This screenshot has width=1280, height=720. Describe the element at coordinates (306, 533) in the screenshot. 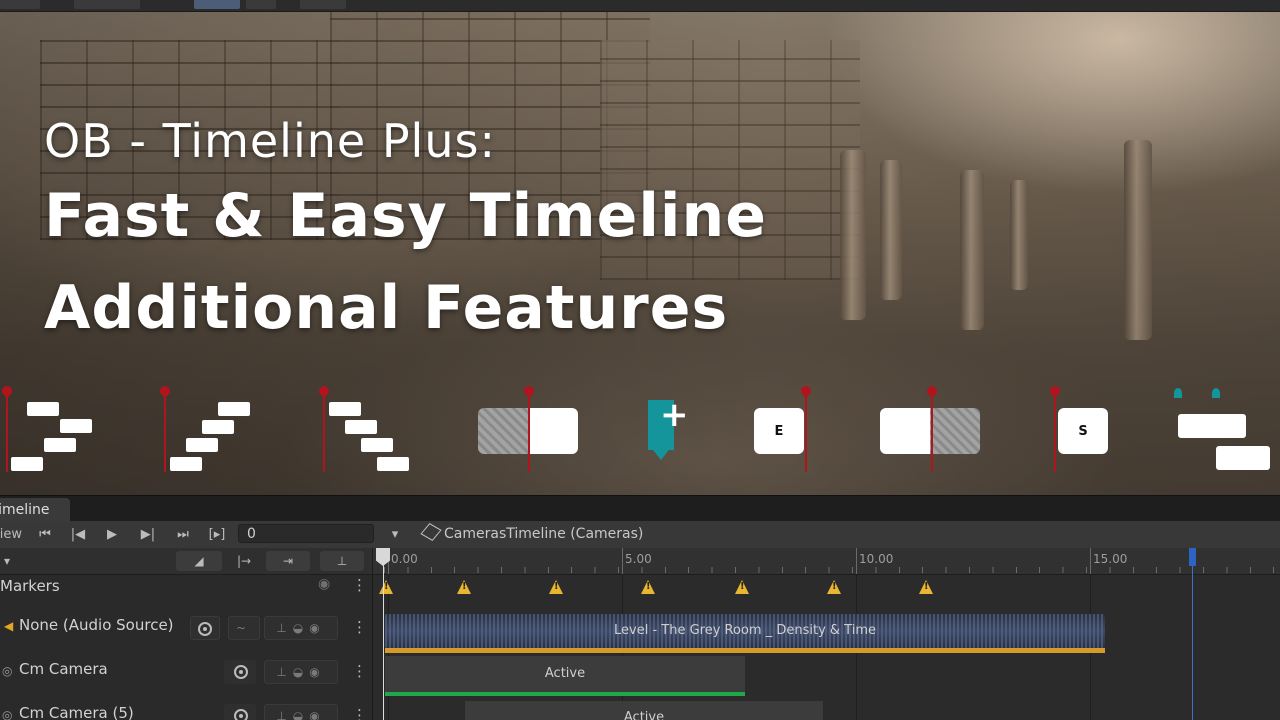

I see `frame-field: 0` at that location.